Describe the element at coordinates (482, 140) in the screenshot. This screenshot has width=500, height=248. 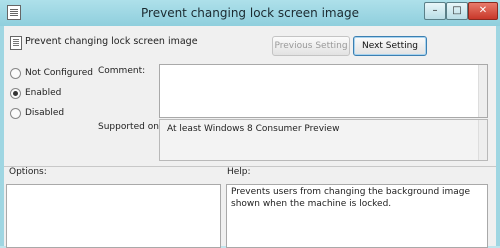
I see `supported-scrollbar` at that location.